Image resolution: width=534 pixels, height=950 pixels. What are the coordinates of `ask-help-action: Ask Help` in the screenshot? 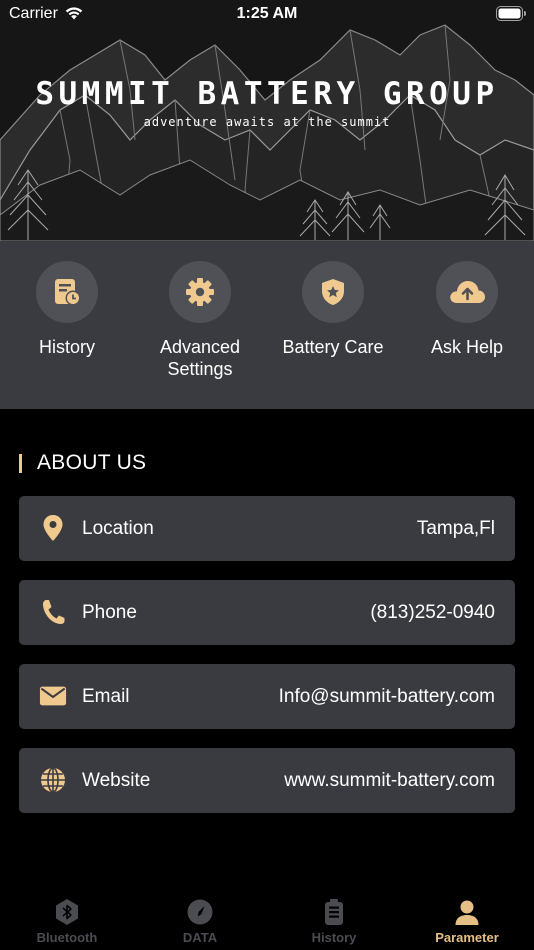 It's located at (467, 309).